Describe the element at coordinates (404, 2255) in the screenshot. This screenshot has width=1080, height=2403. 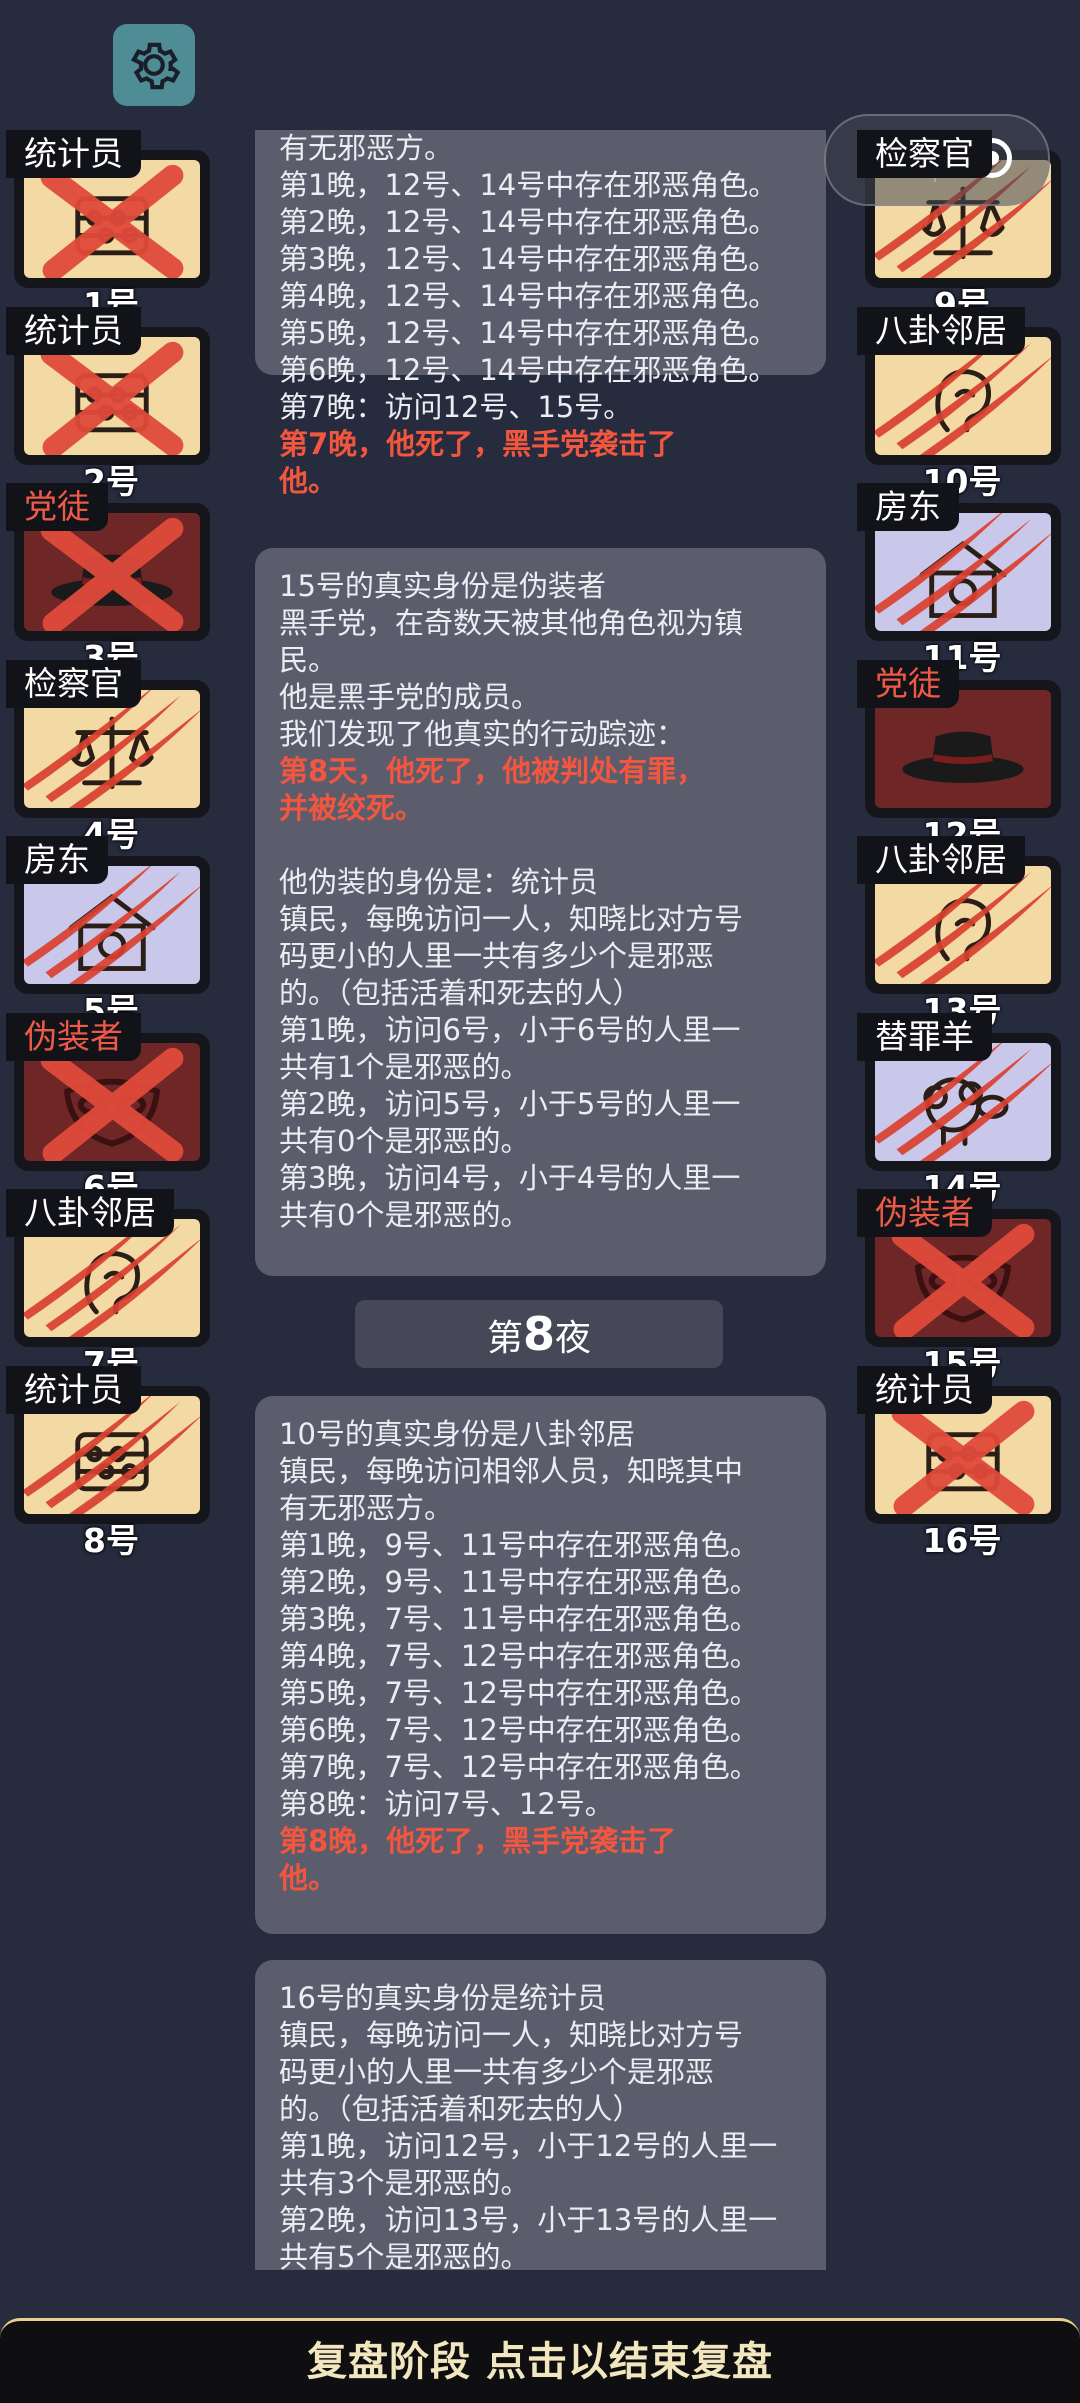
I see `log-line: 共有5个是邪恶的。` at that location.